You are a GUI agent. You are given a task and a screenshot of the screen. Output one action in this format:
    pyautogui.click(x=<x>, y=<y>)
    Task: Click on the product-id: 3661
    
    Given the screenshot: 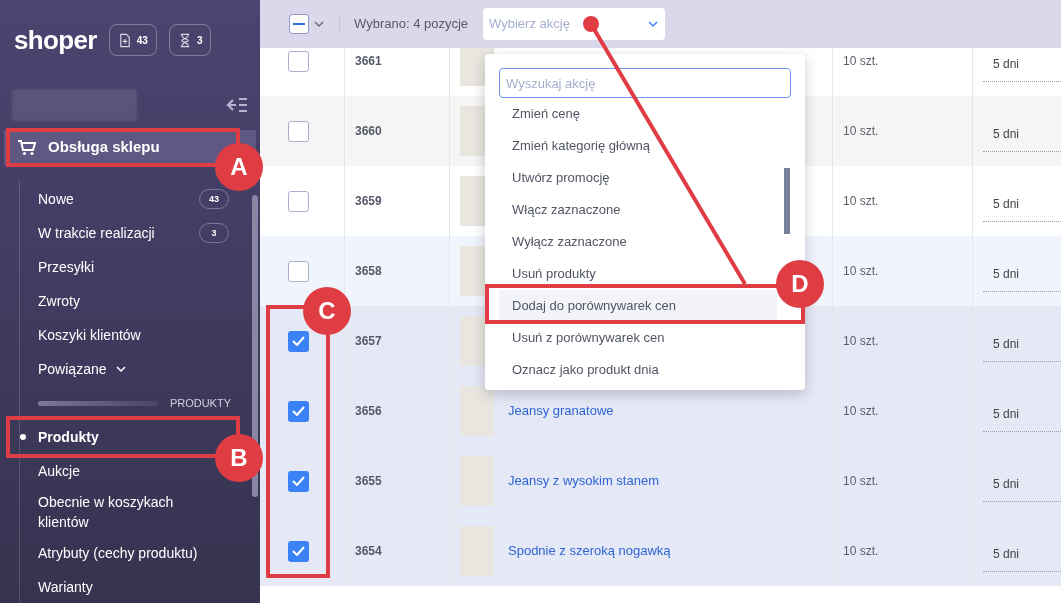 What is the action you would take?
    pyautogui.click(x=368, y=61)
    